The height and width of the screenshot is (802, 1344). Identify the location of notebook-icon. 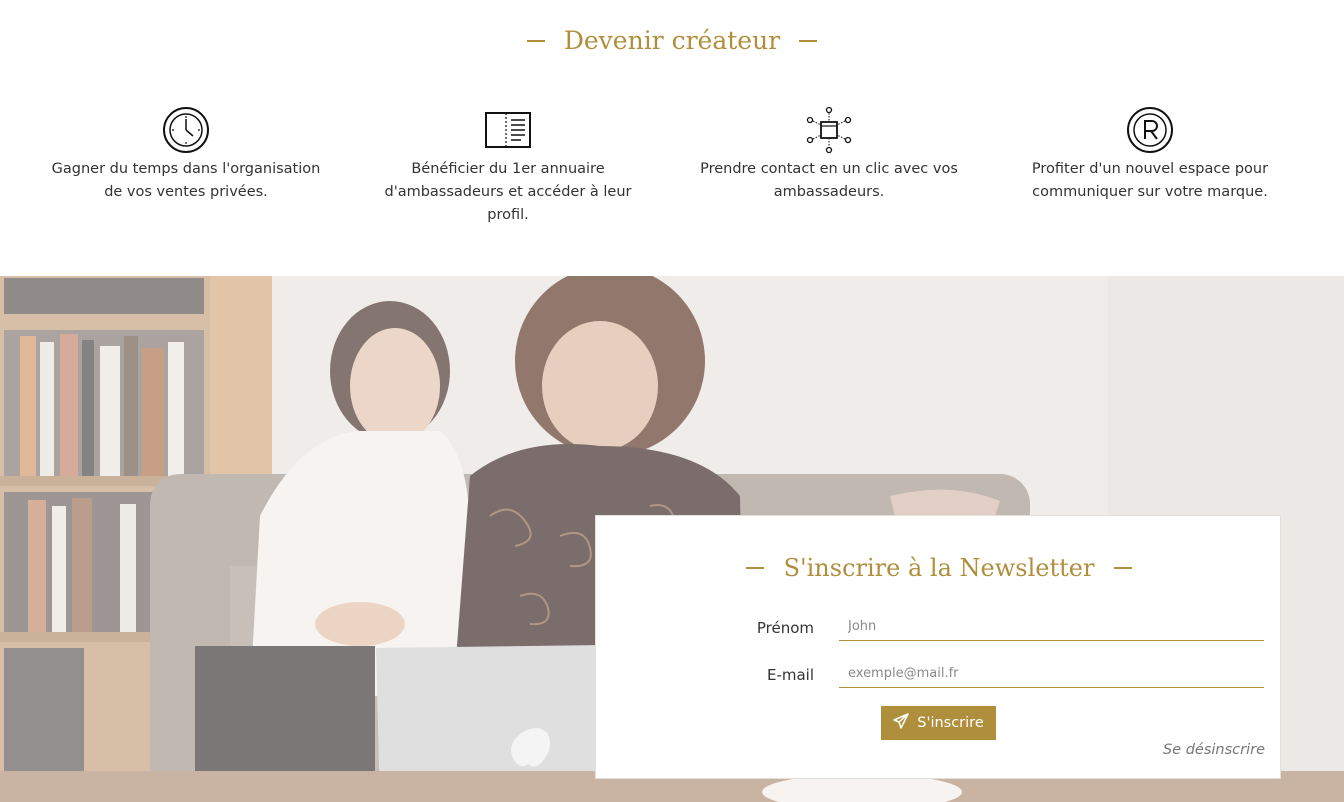
(508, 130).